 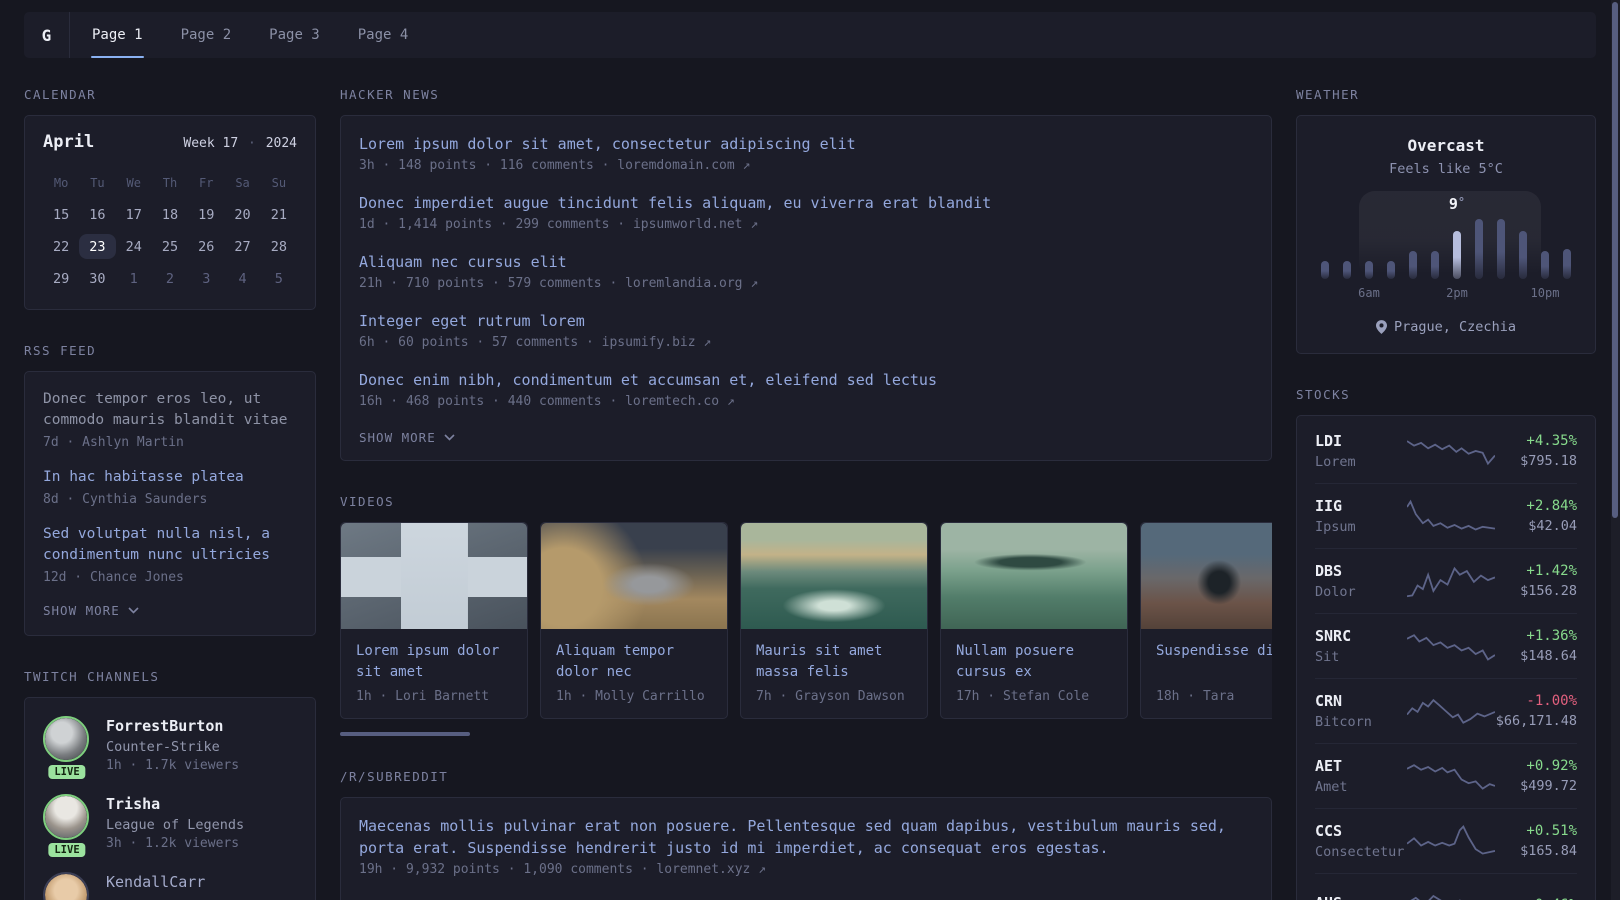 What do you see at coordinates (170, 477) in the screenshot?
I see `rss-item-title: In hac habitasse platea` at bounding box center [170, 477].